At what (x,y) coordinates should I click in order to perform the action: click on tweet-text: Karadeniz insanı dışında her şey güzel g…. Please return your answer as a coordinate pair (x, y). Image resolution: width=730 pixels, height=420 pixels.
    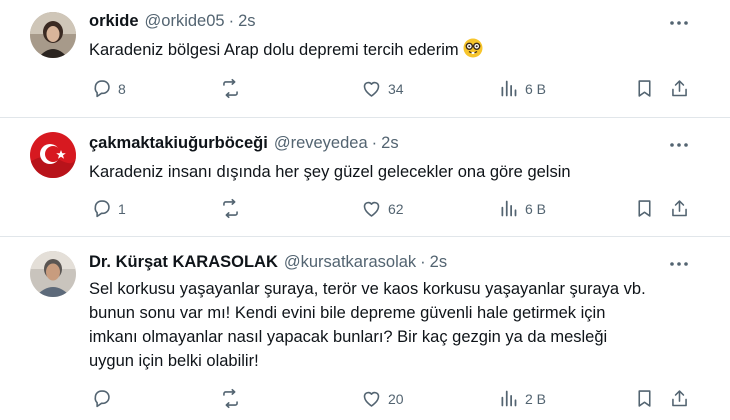
    Looking at the image, I should click on (399, 172).